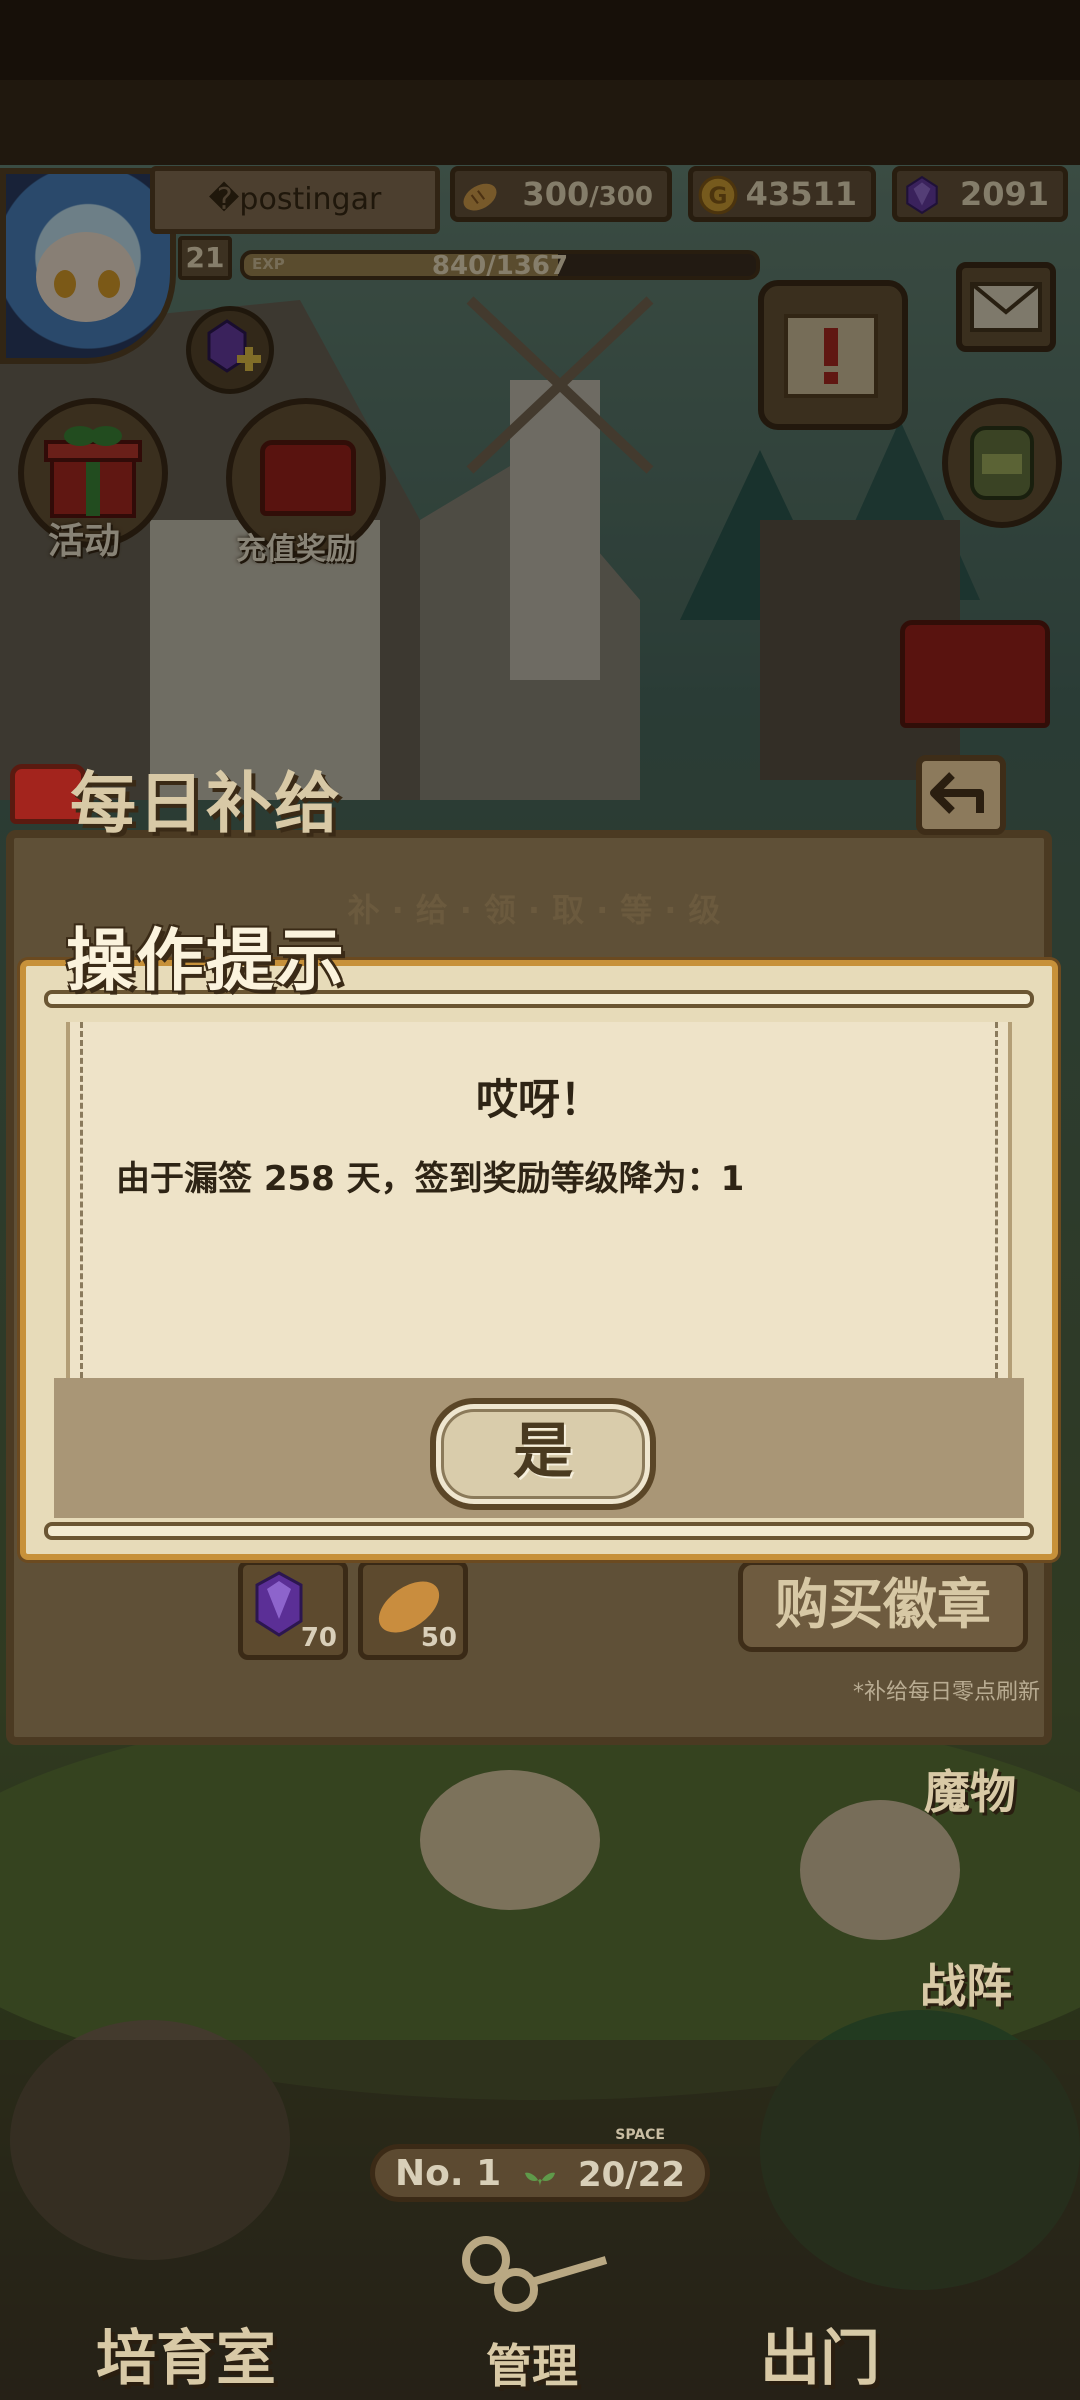 The height and width of the screenshot is (2400, 1080). I want to click on supply-item-gems: 70, so click(293, 1610).